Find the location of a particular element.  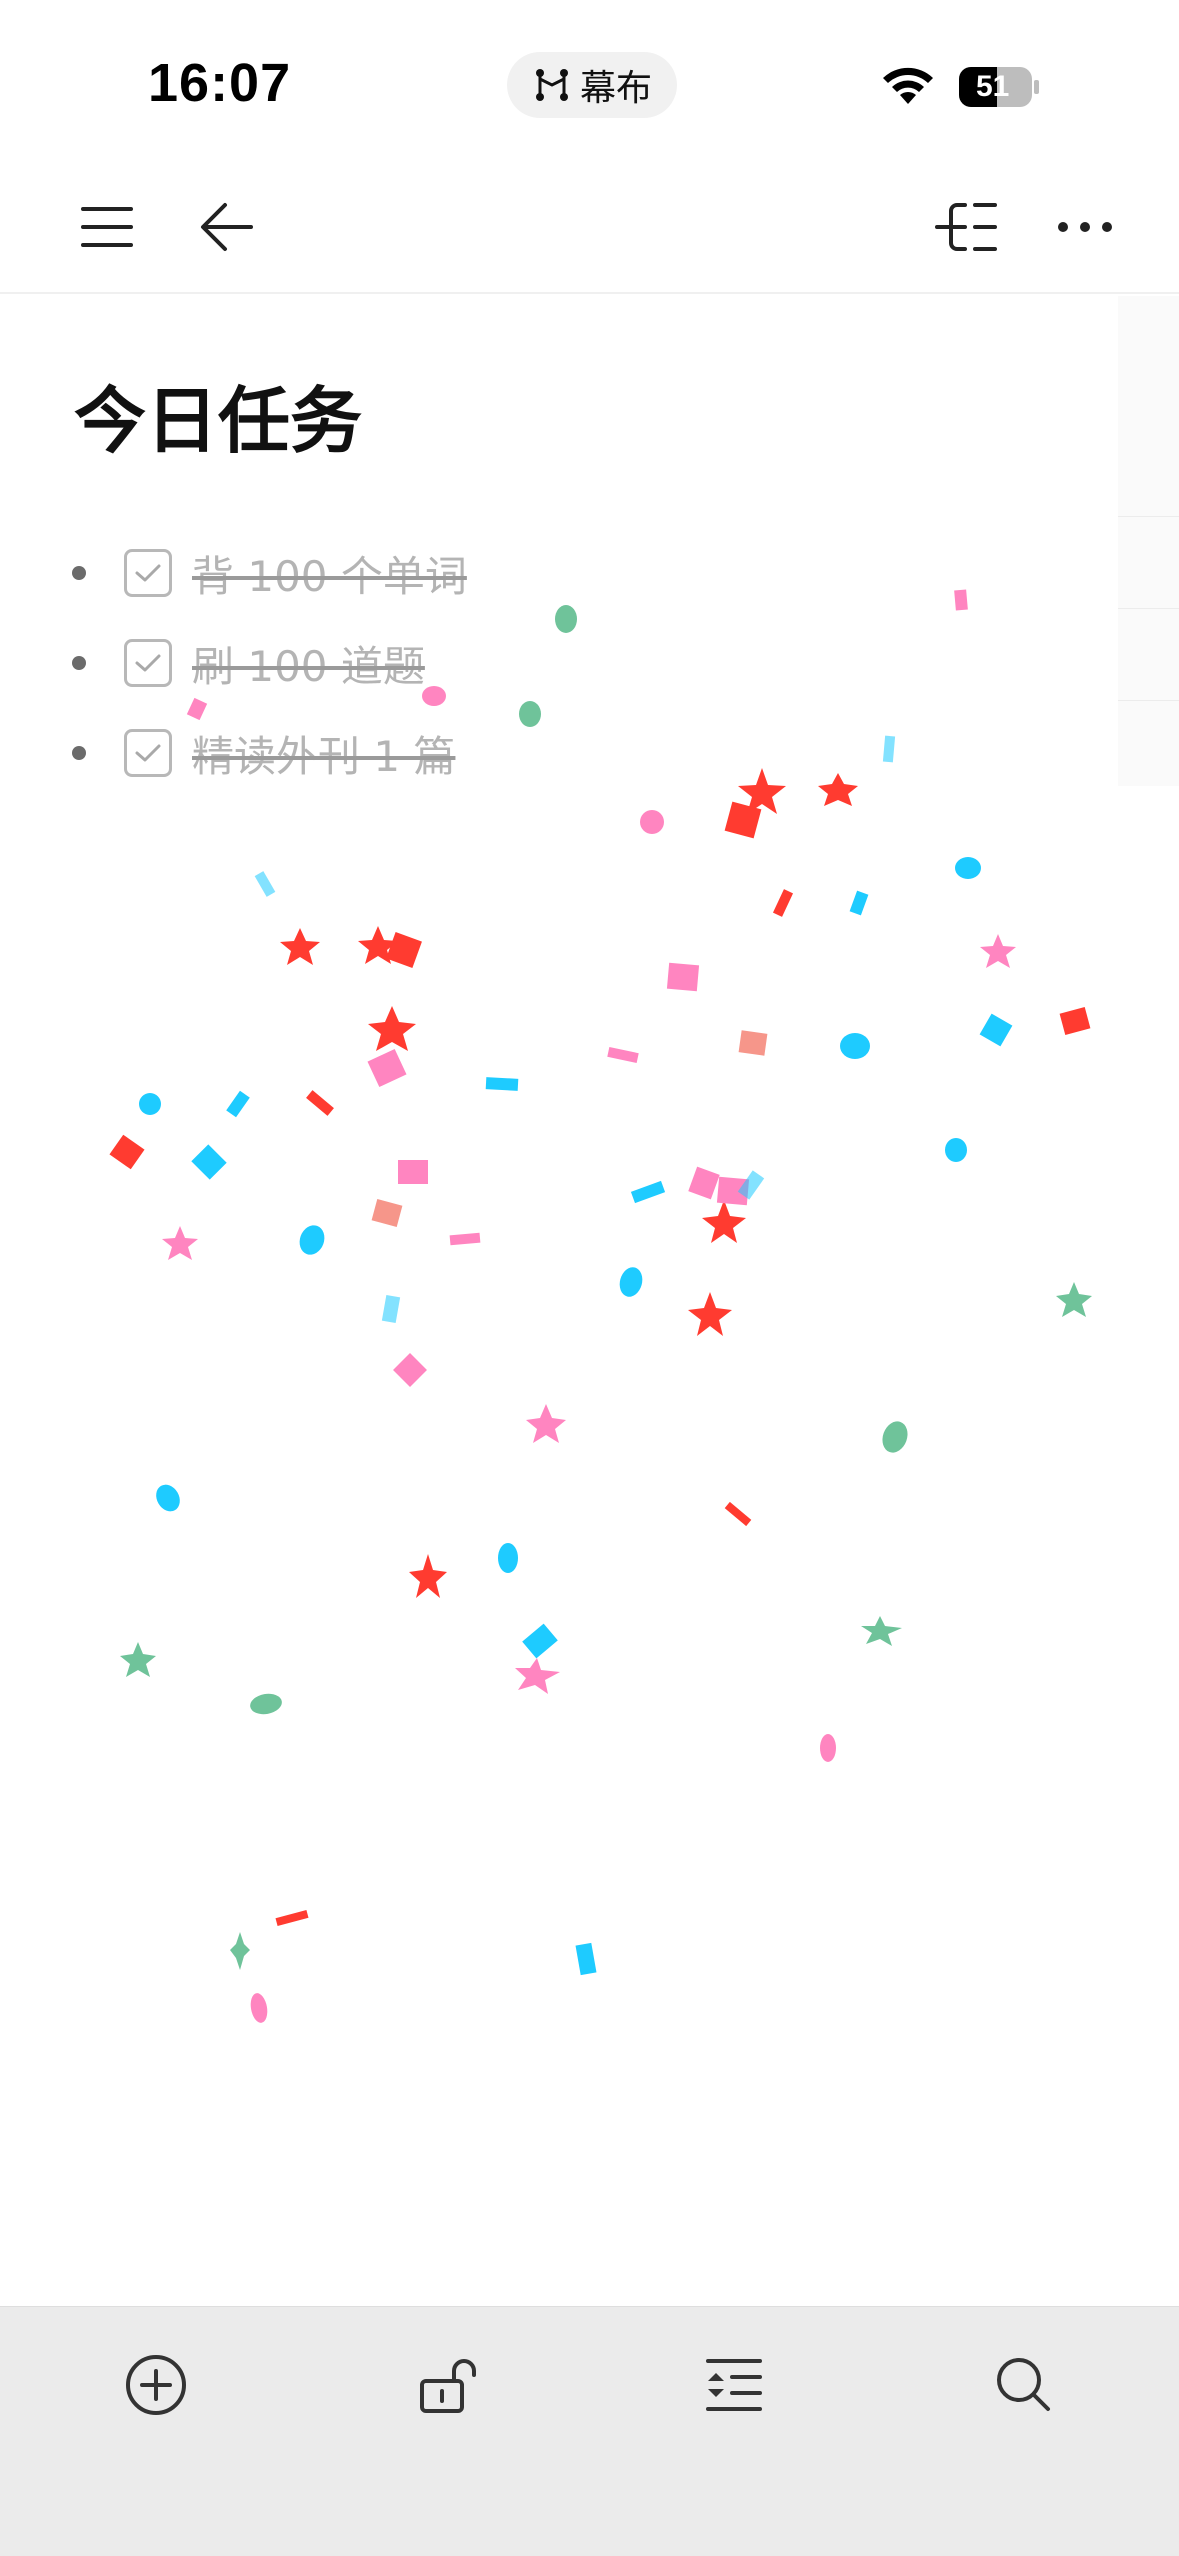

task-item: 背 100 个单词 is located at coordinates (420, 573).